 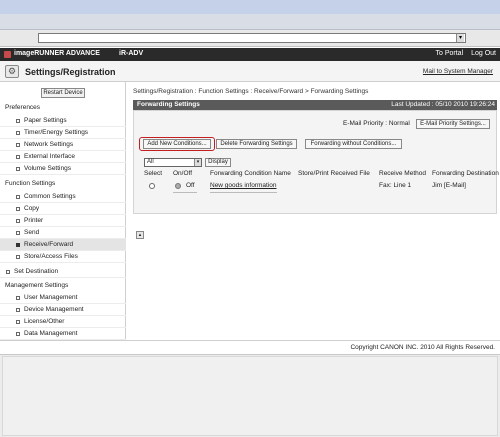 I want to click on col-select: Select, so click(x=153, y=173).